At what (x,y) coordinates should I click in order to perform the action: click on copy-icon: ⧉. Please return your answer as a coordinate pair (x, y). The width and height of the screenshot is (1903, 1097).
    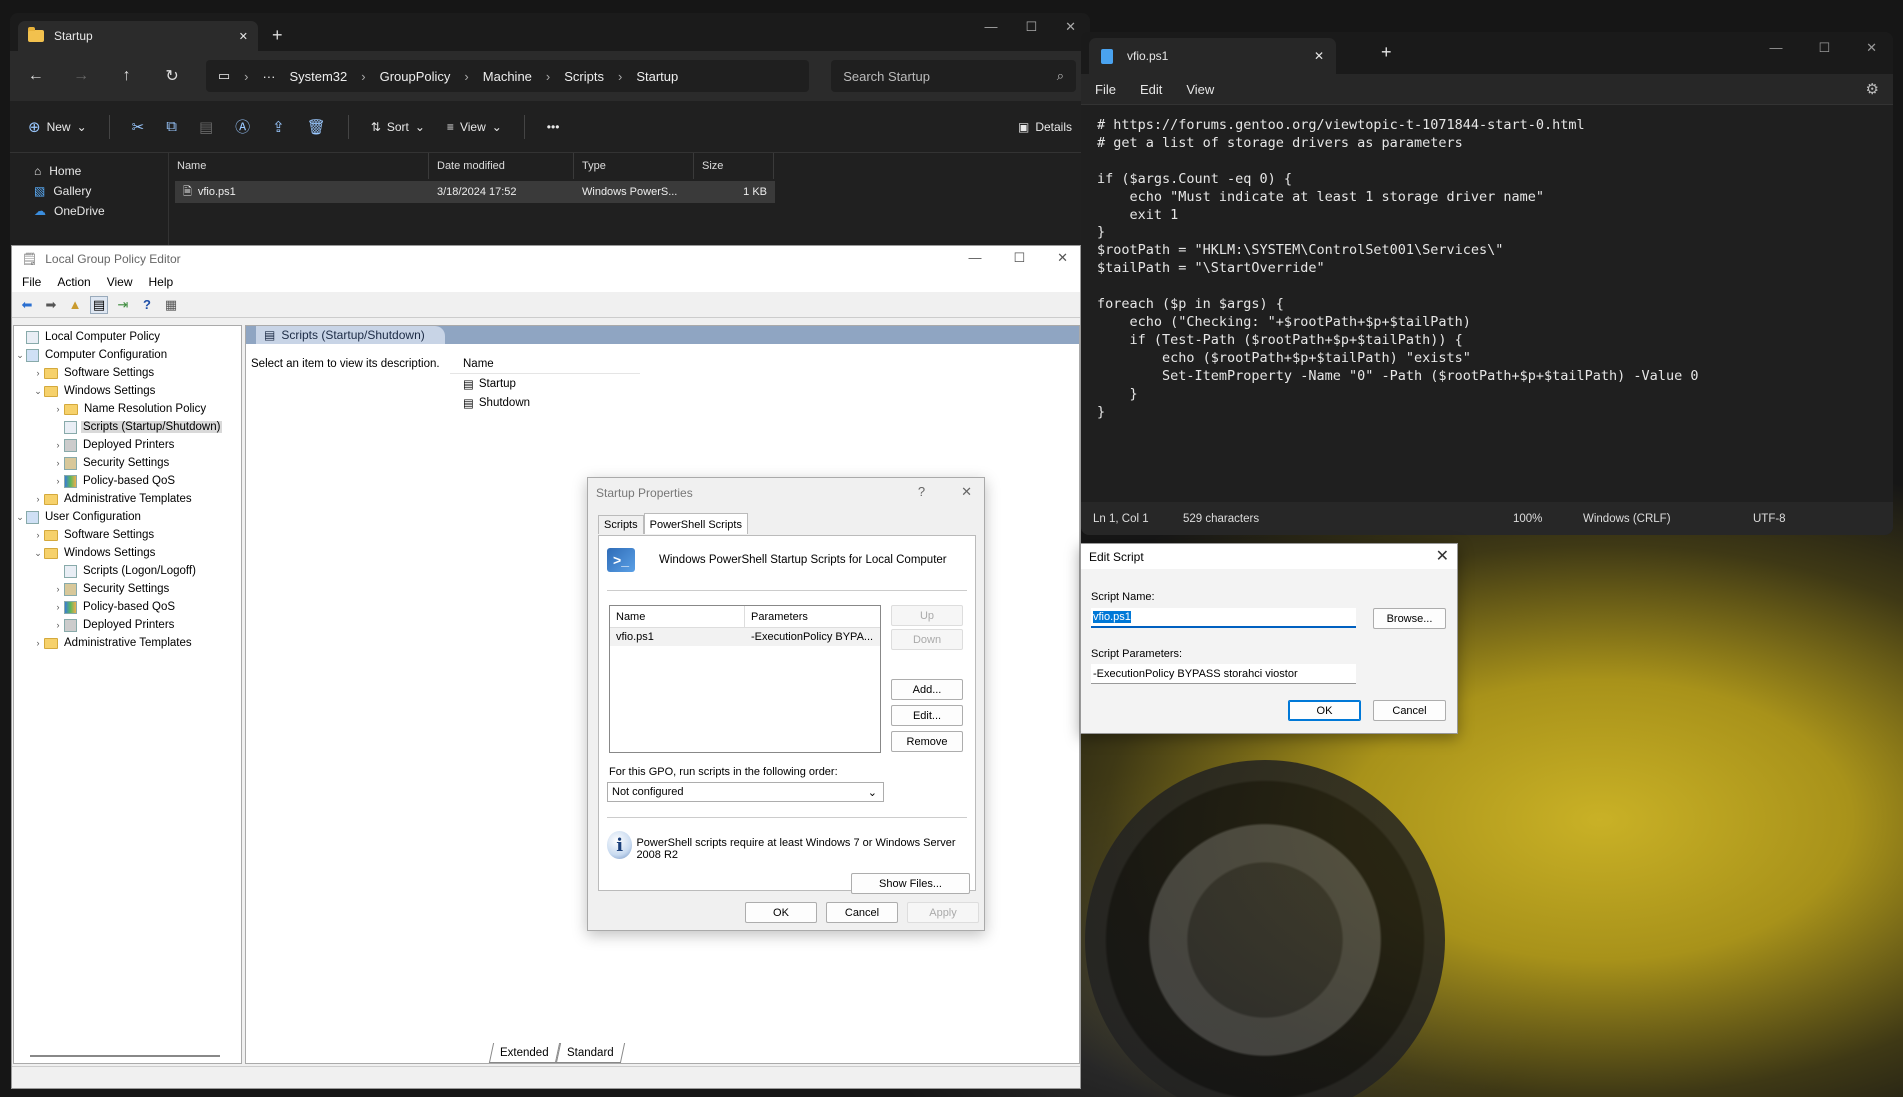
    Looking at the image, I should click on (171, 126).